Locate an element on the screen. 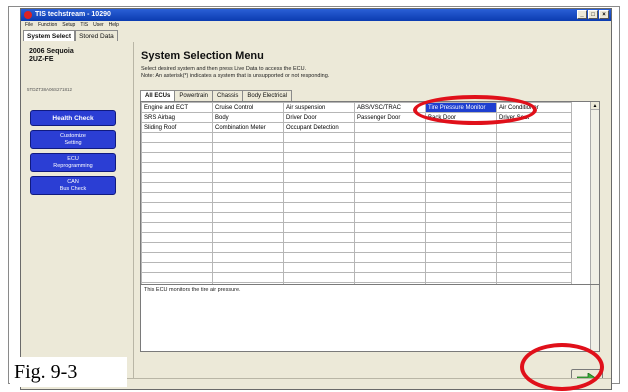  maximize-button: □ is located at coordinates (593, 14).